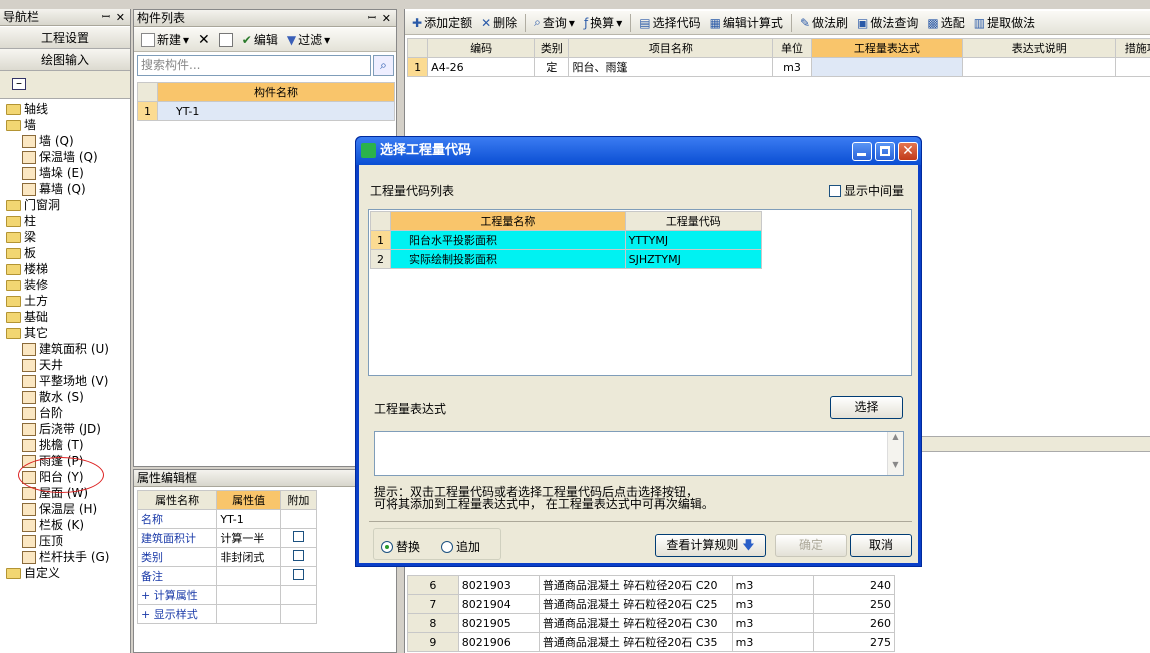 This screenshot has height=653, width=1150. What do you see at coordinates (19, 83) in the screenshot?
I see `collapse-icon: –` at bounding box center [19, 83].